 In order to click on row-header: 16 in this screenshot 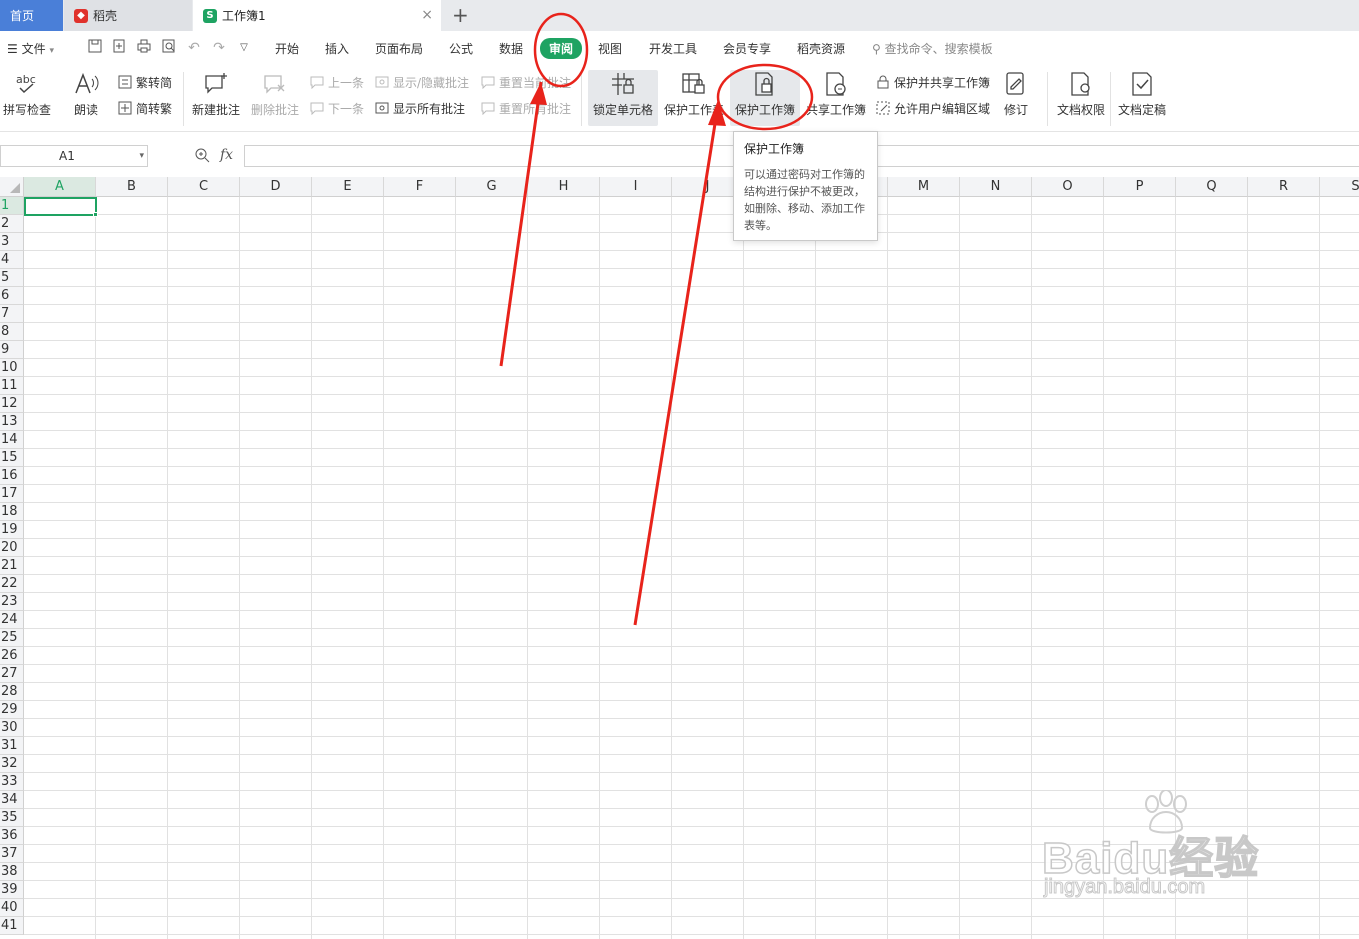, I will do `click(12, 476)`.